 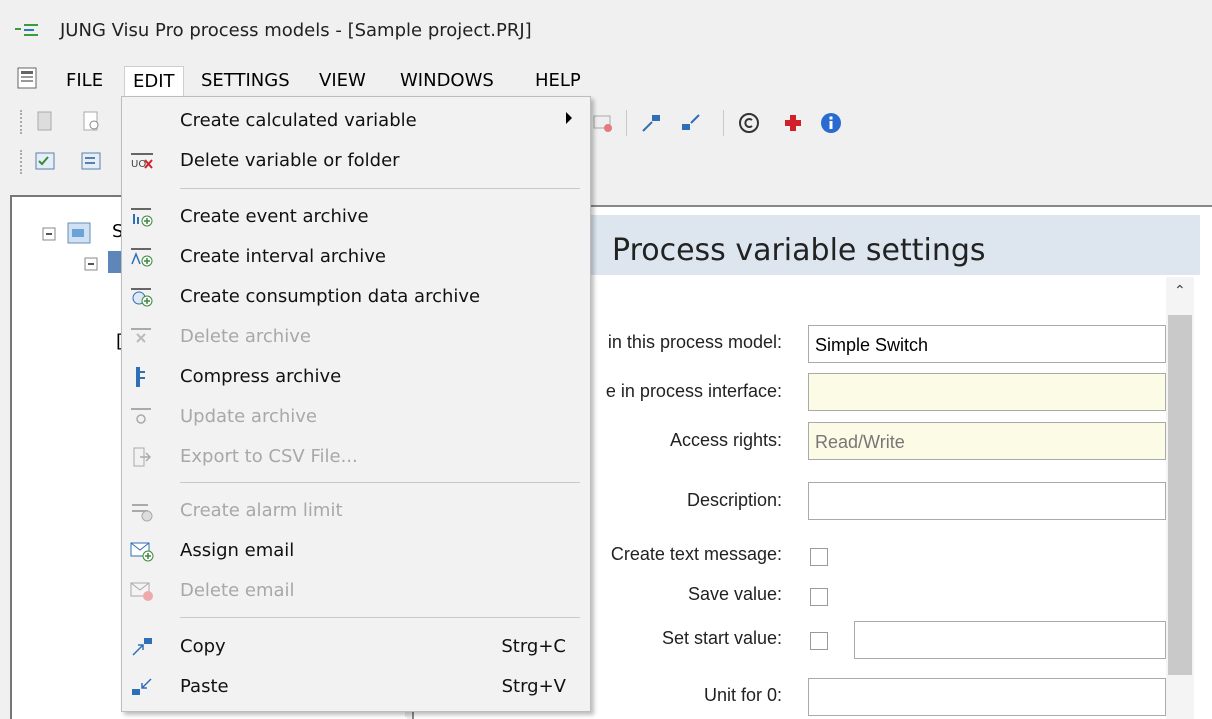 I want to click on delete-variable-icon: UO, so click(x=142, y=161).